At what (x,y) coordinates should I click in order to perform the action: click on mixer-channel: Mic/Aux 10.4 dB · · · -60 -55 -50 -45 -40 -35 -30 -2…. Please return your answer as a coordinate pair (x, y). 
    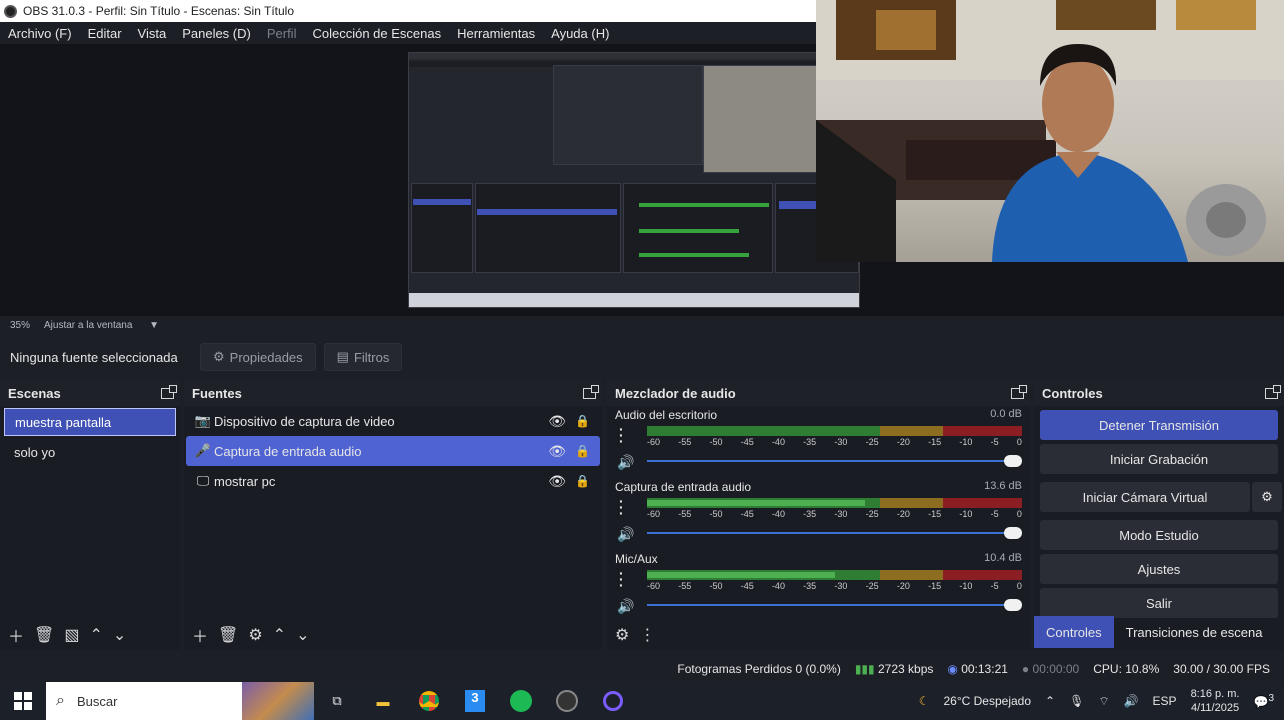
    Looking at the image, I should click on (818, 586).